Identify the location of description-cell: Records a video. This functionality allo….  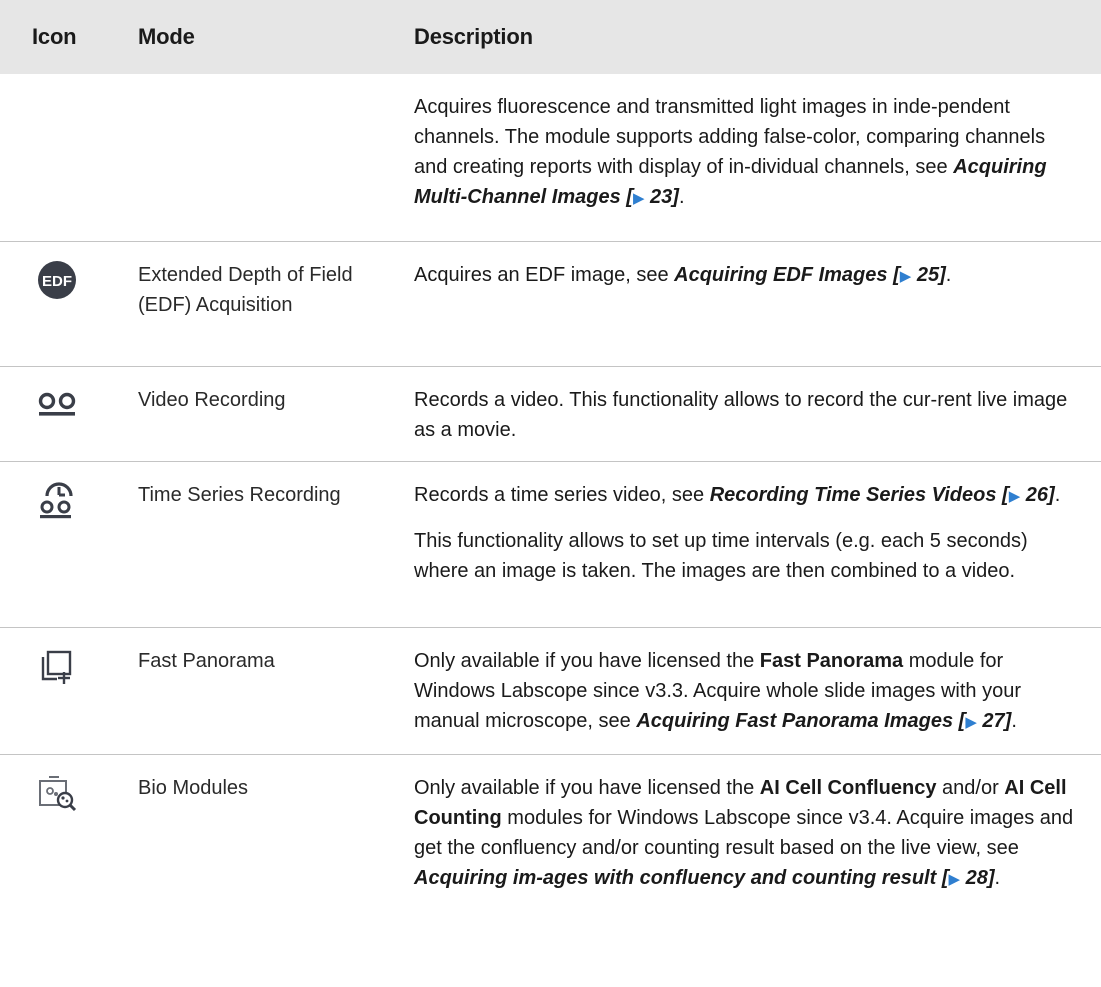
(756, 413).